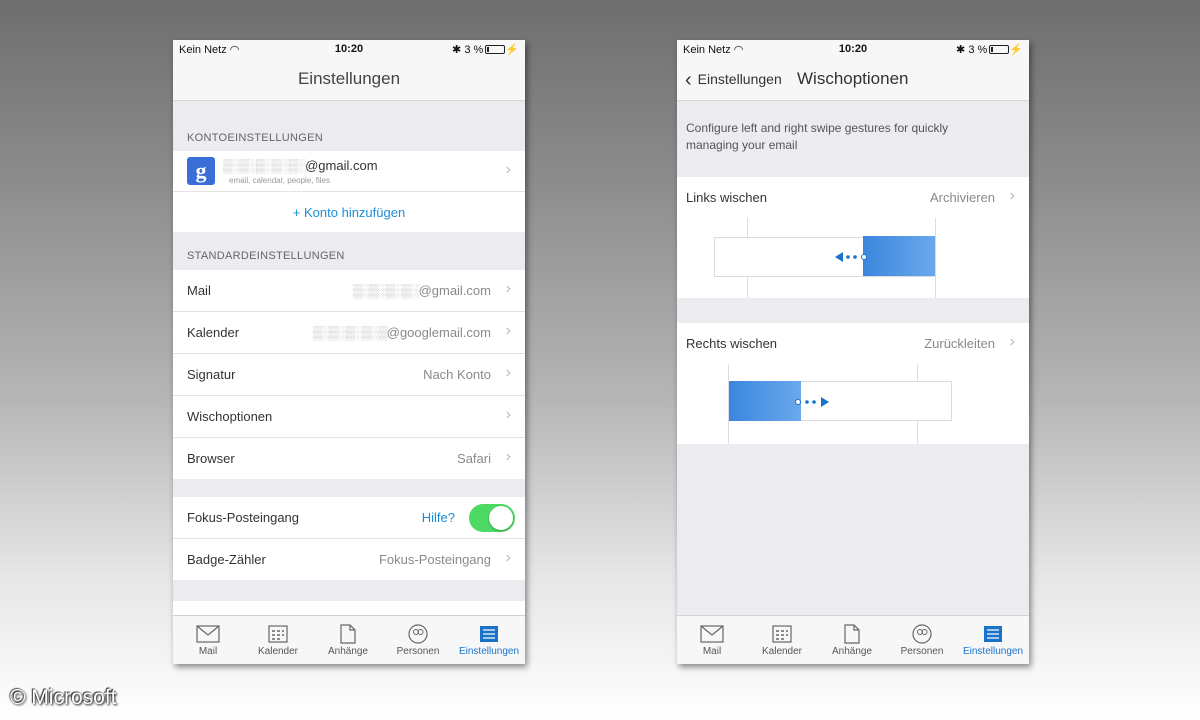  I want to click on redacted-email: ▒░▒░▒░▒░▒░, so click(264, 165).